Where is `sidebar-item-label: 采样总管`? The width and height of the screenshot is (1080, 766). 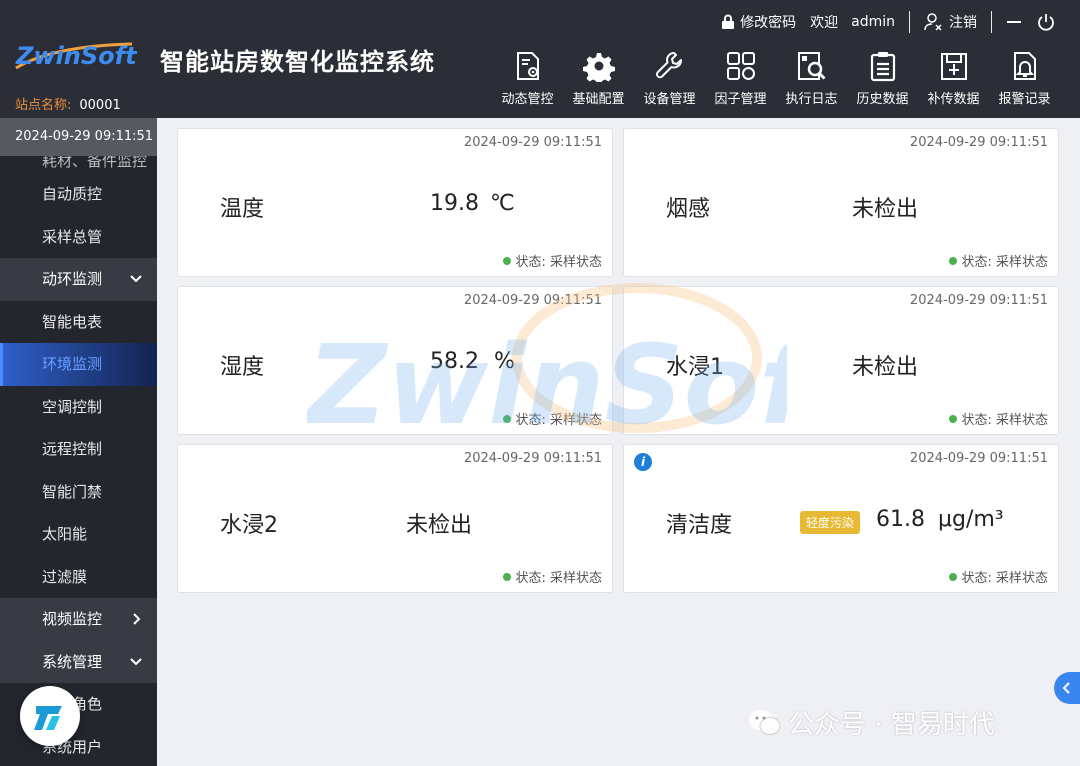
sidebar-item-label: 采样总管 is located at coordinates (72, 236).